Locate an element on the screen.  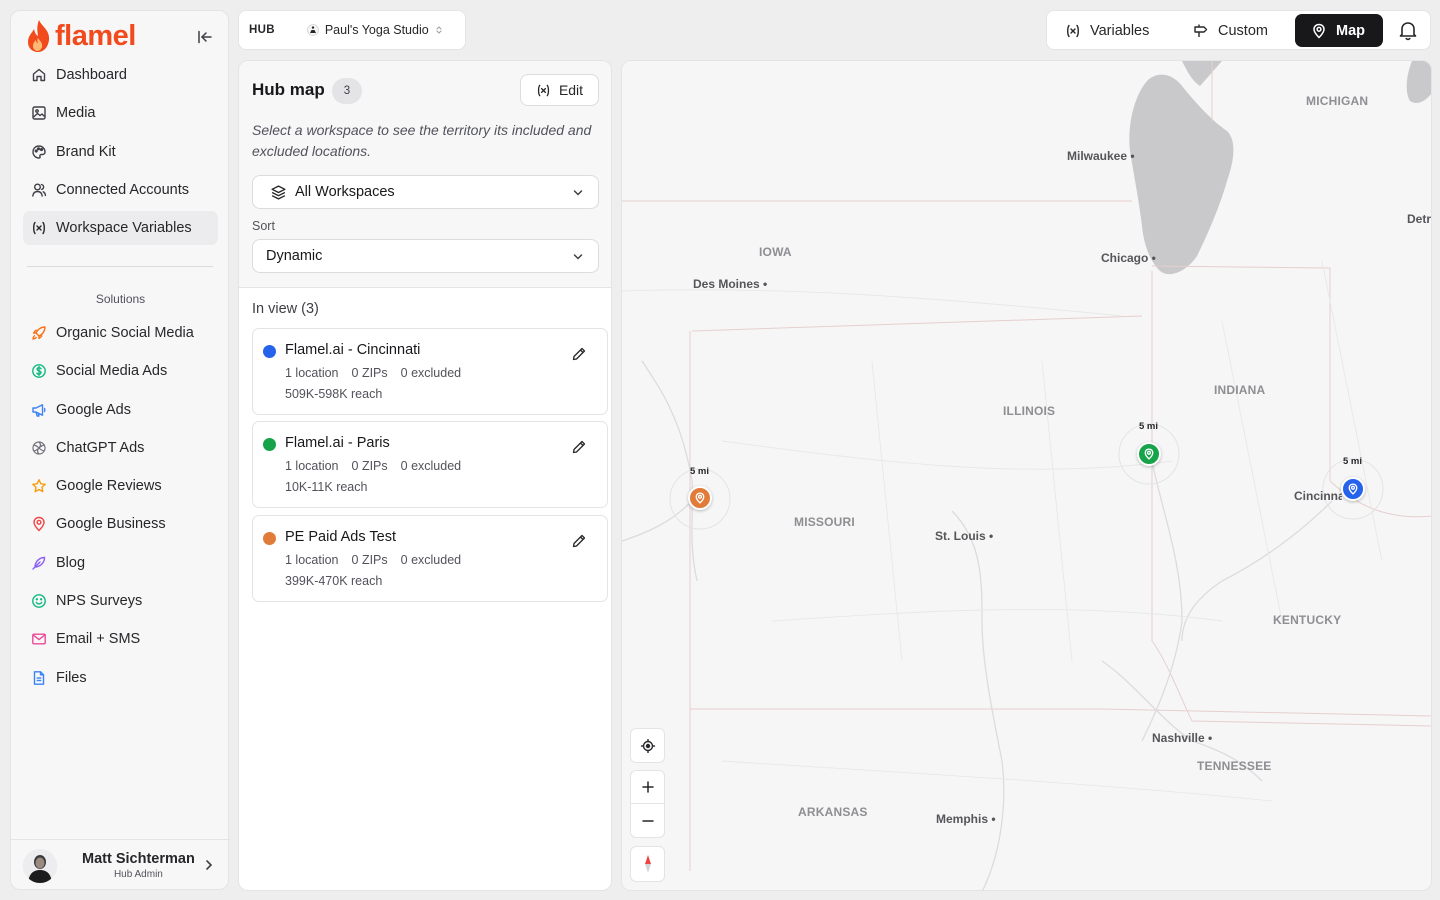
sidebar-item-label: Google Business is located at coordinates (111, 524).